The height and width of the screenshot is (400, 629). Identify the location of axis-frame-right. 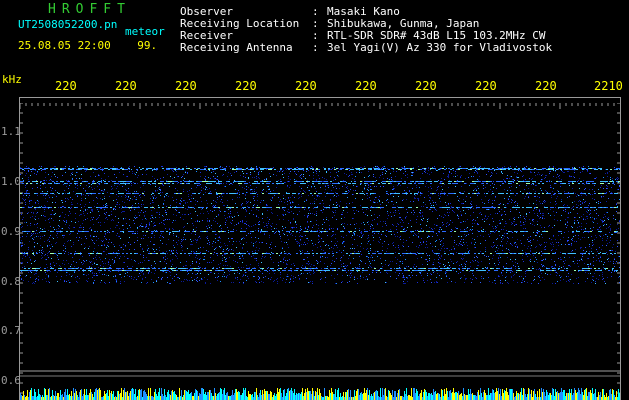
(620, 248).